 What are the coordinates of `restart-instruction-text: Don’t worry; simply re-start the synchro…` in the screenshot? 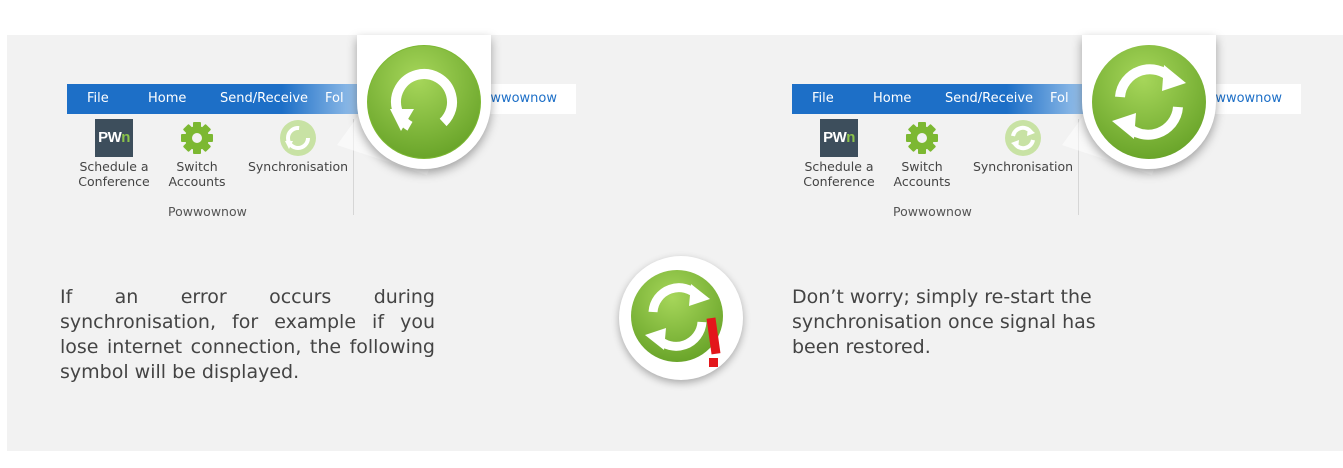 It's located at (944, 322).